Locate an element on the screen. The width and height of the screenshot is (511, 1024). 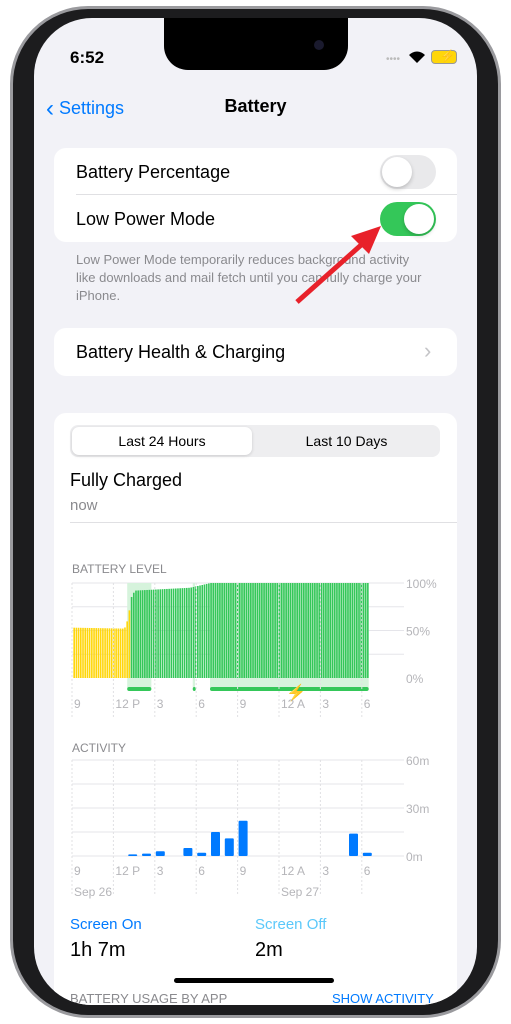
battery-usage-by-app-header: BATTERY USAGE BY APP is located at coordinates (149, 998).